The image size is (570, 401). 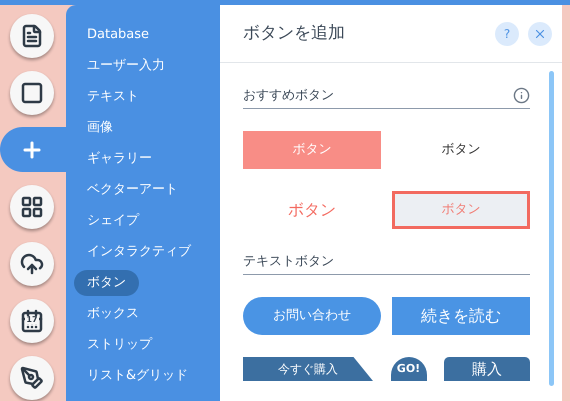 I want to click on menu-item: 画像, so click(x=100, y=128).